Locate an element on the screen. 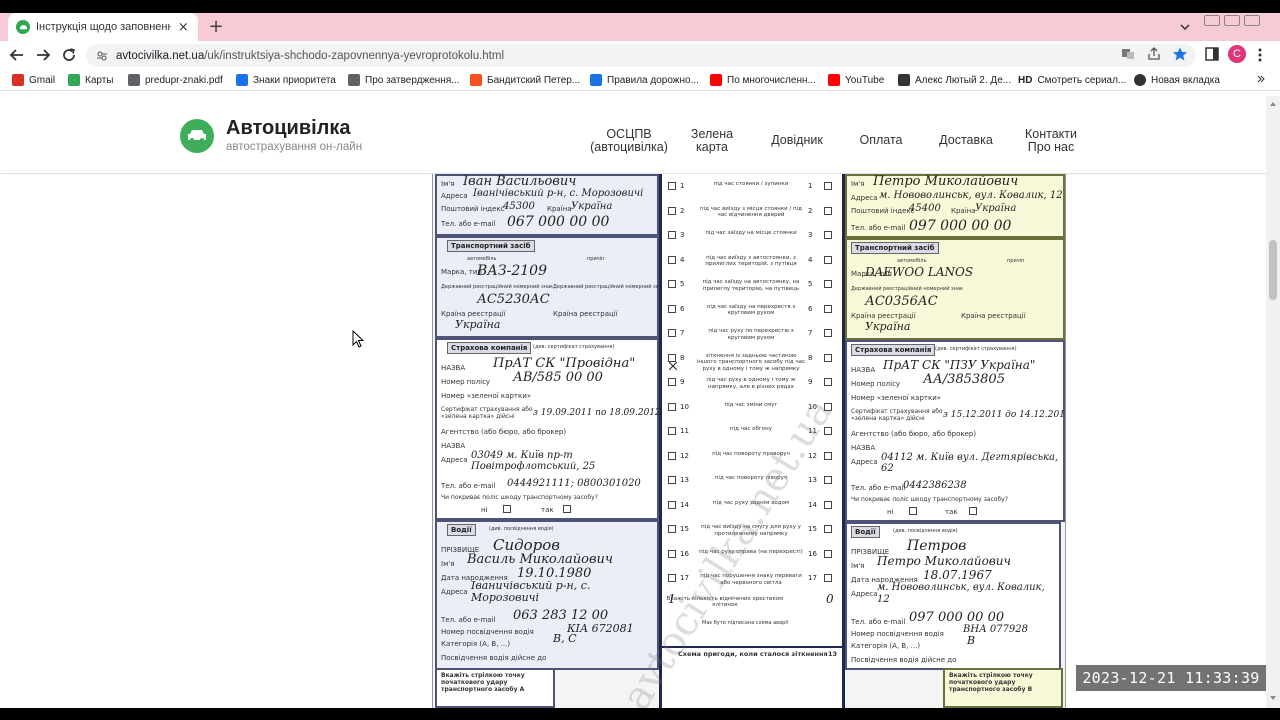  circumstance-number-b: 15 is located at coordinates (812, 529).